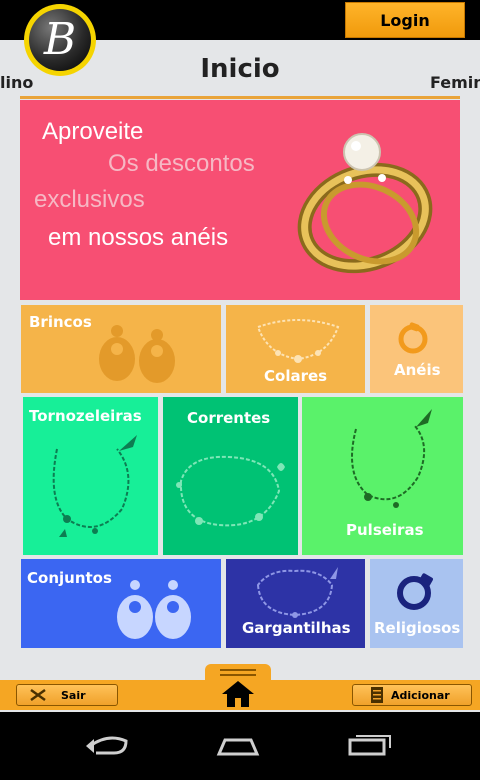  Describe the element at coordinates (85, 416) in the screenshot. I see `category-label: Tornozeleiras` at that location.